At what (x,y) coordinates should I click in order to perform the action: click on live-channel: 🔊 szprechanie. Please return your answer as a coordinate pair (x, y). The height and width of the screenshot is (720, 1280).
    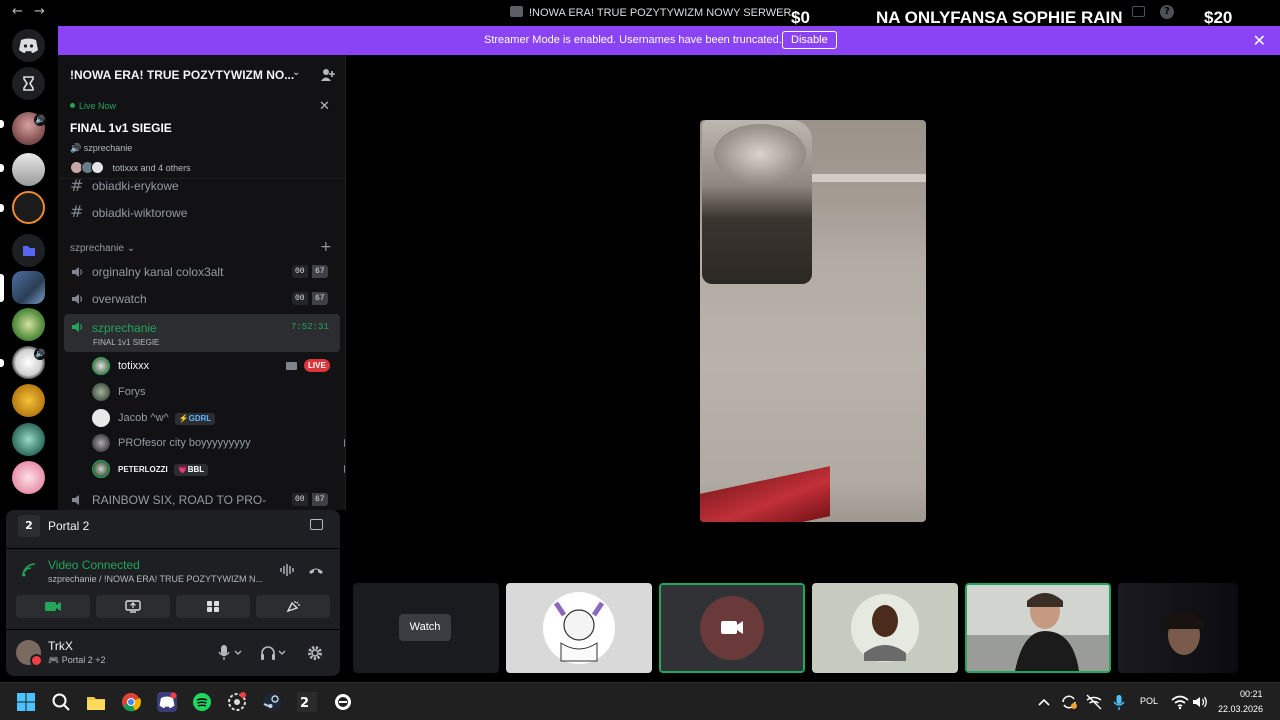
    Looking at the image, I should click on (101, 148).